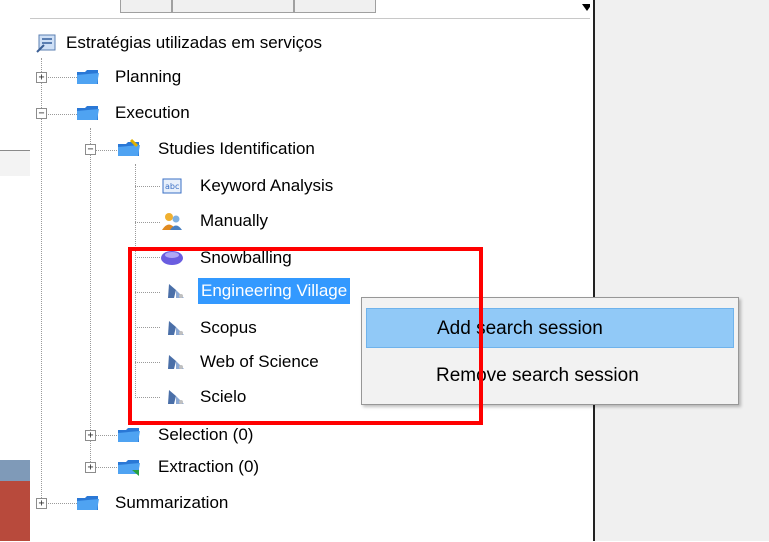  Describe the element at coordinates (274, 291) in the screenshot. I see `tree-node-label-selected: Engineering Village` at that location.